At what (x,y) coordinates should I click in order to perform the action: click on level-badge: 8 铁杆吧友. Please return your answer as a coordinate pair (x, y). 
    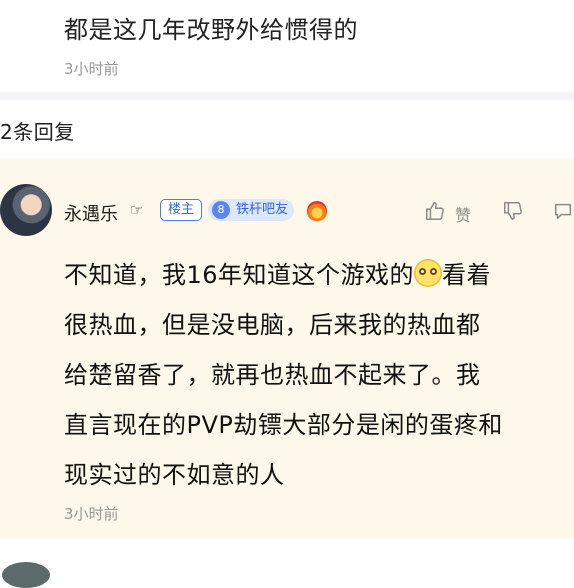
    Looking at the image, I should click on (251, 210).